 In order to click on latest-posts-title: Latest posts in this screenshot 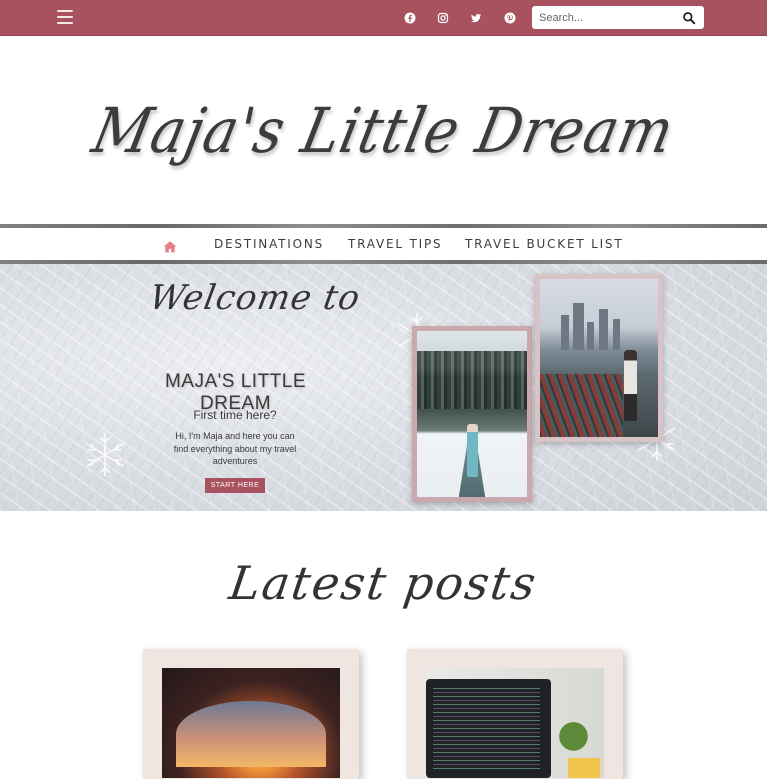, I will do `click(383, 583)`.